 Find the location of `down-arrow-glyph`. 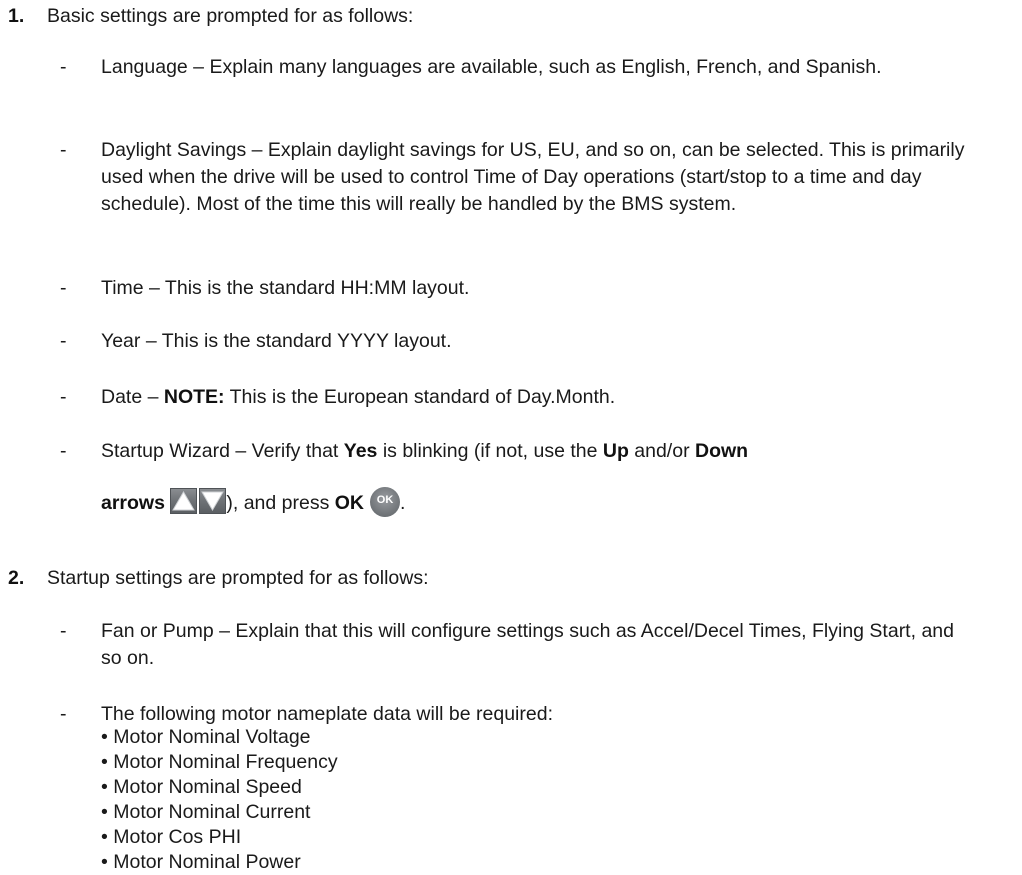

down-arrow-glyph is located at coordinates (213, 501).